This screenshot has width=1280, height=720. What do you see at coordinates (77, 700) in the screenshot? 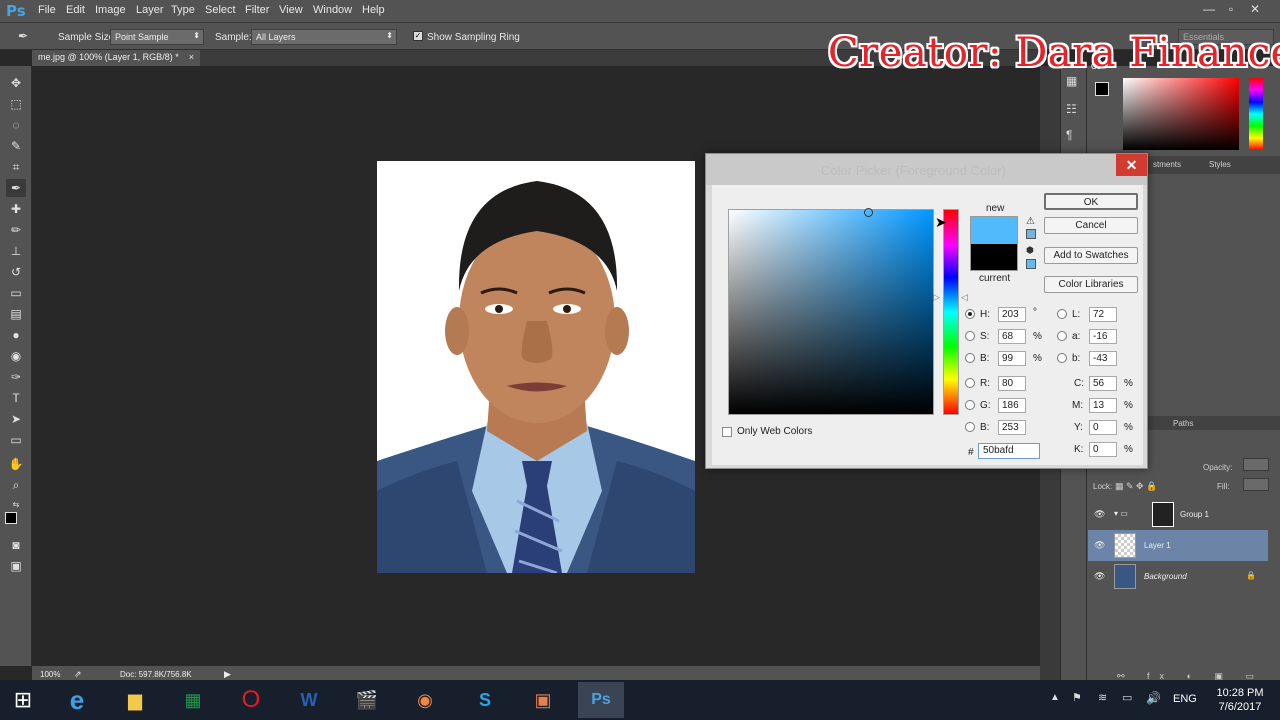
I see `internet-explorer-icon: e` at bounding box center [77, 700].